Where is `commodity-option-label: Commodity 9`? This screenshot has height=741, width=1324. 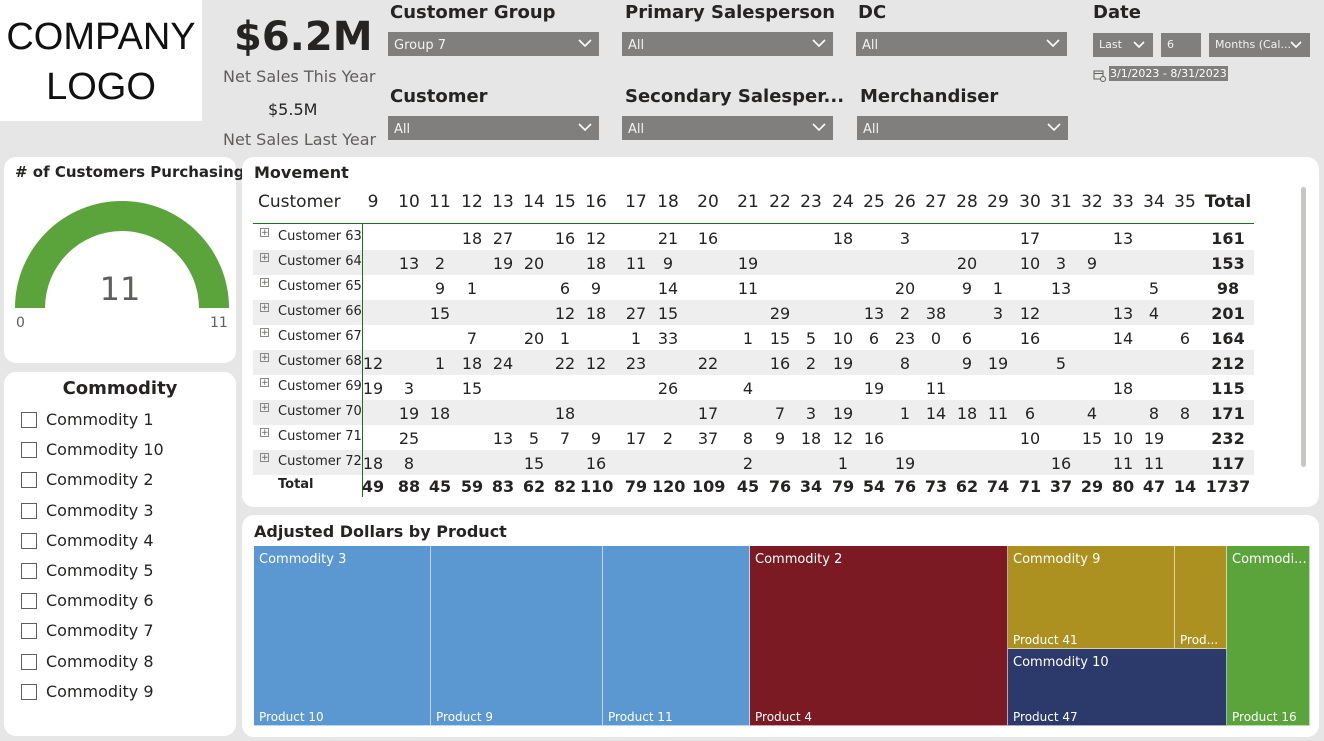
commodity-option-label: Commodity 9 is located at coordinates (100, 691).